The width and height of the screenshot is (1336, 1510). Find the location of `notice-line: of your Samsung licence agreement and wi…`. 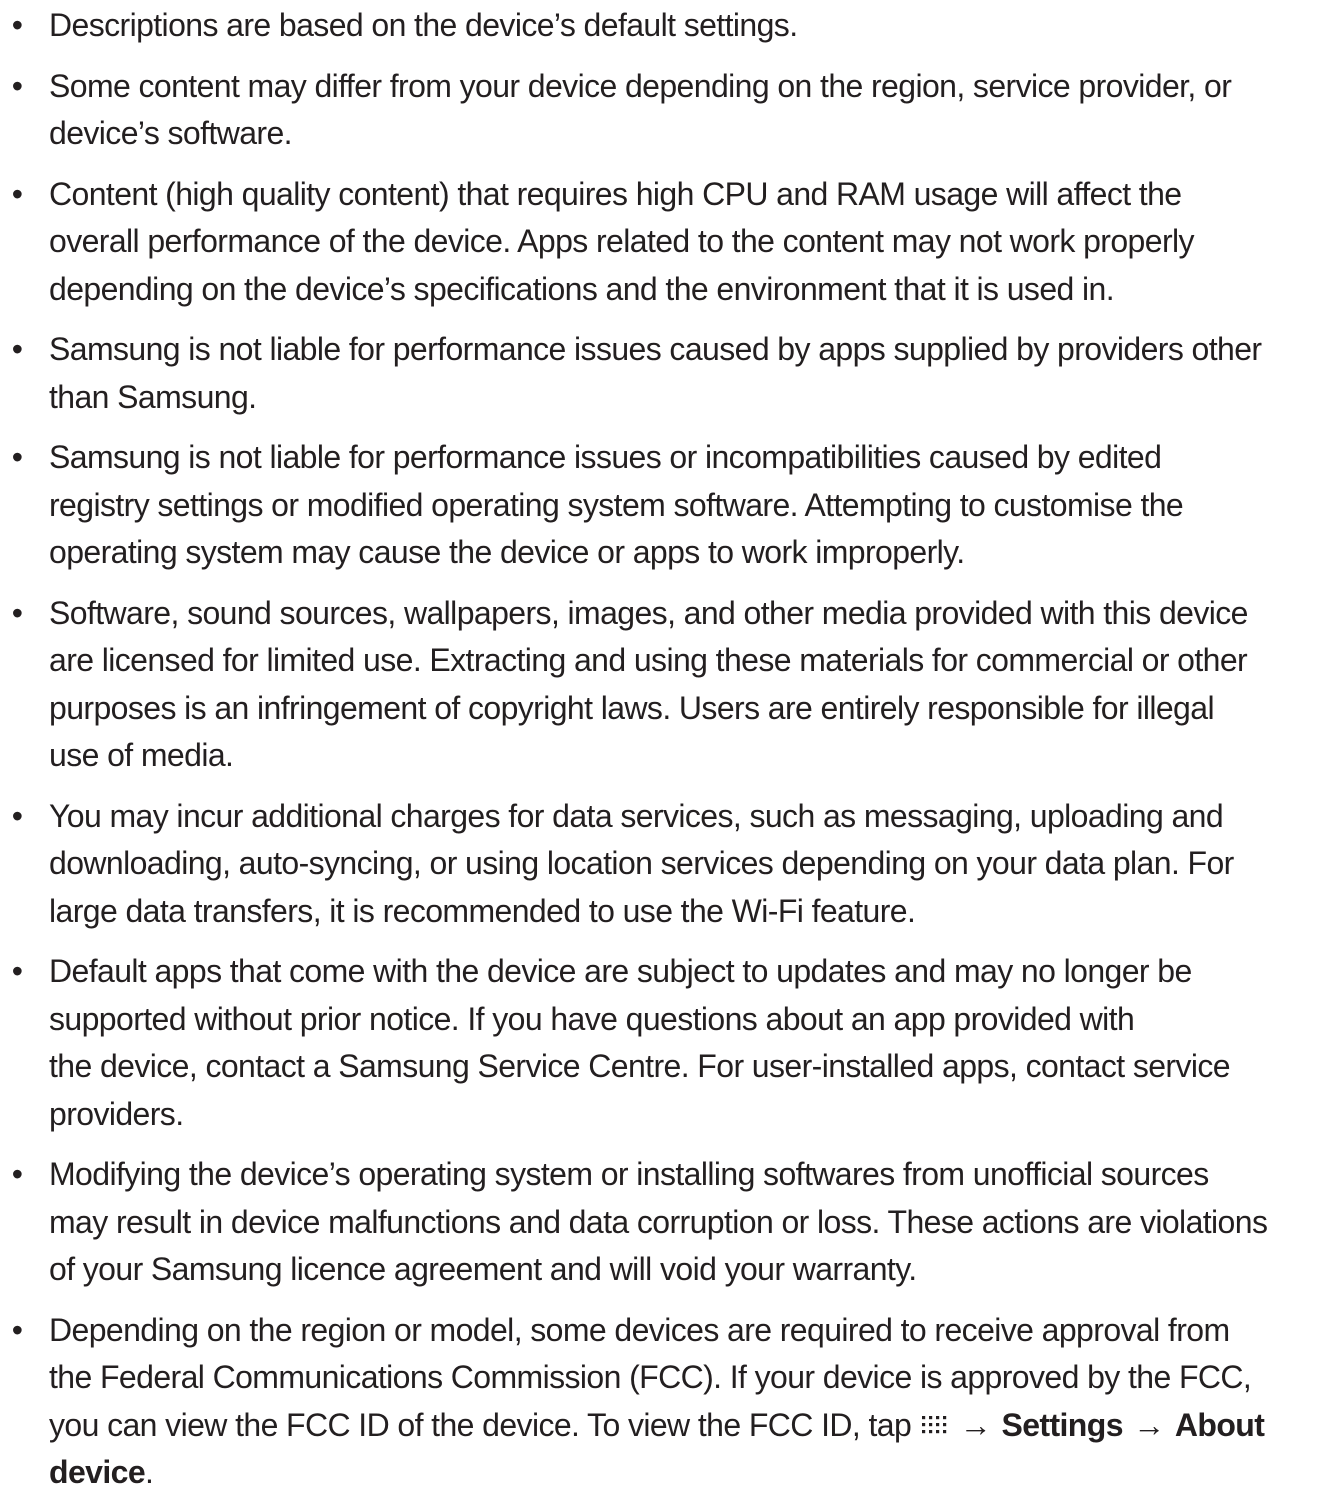

notice-line: of your Samsung licence agreement and wi… is located at coordinates (483, 1269).